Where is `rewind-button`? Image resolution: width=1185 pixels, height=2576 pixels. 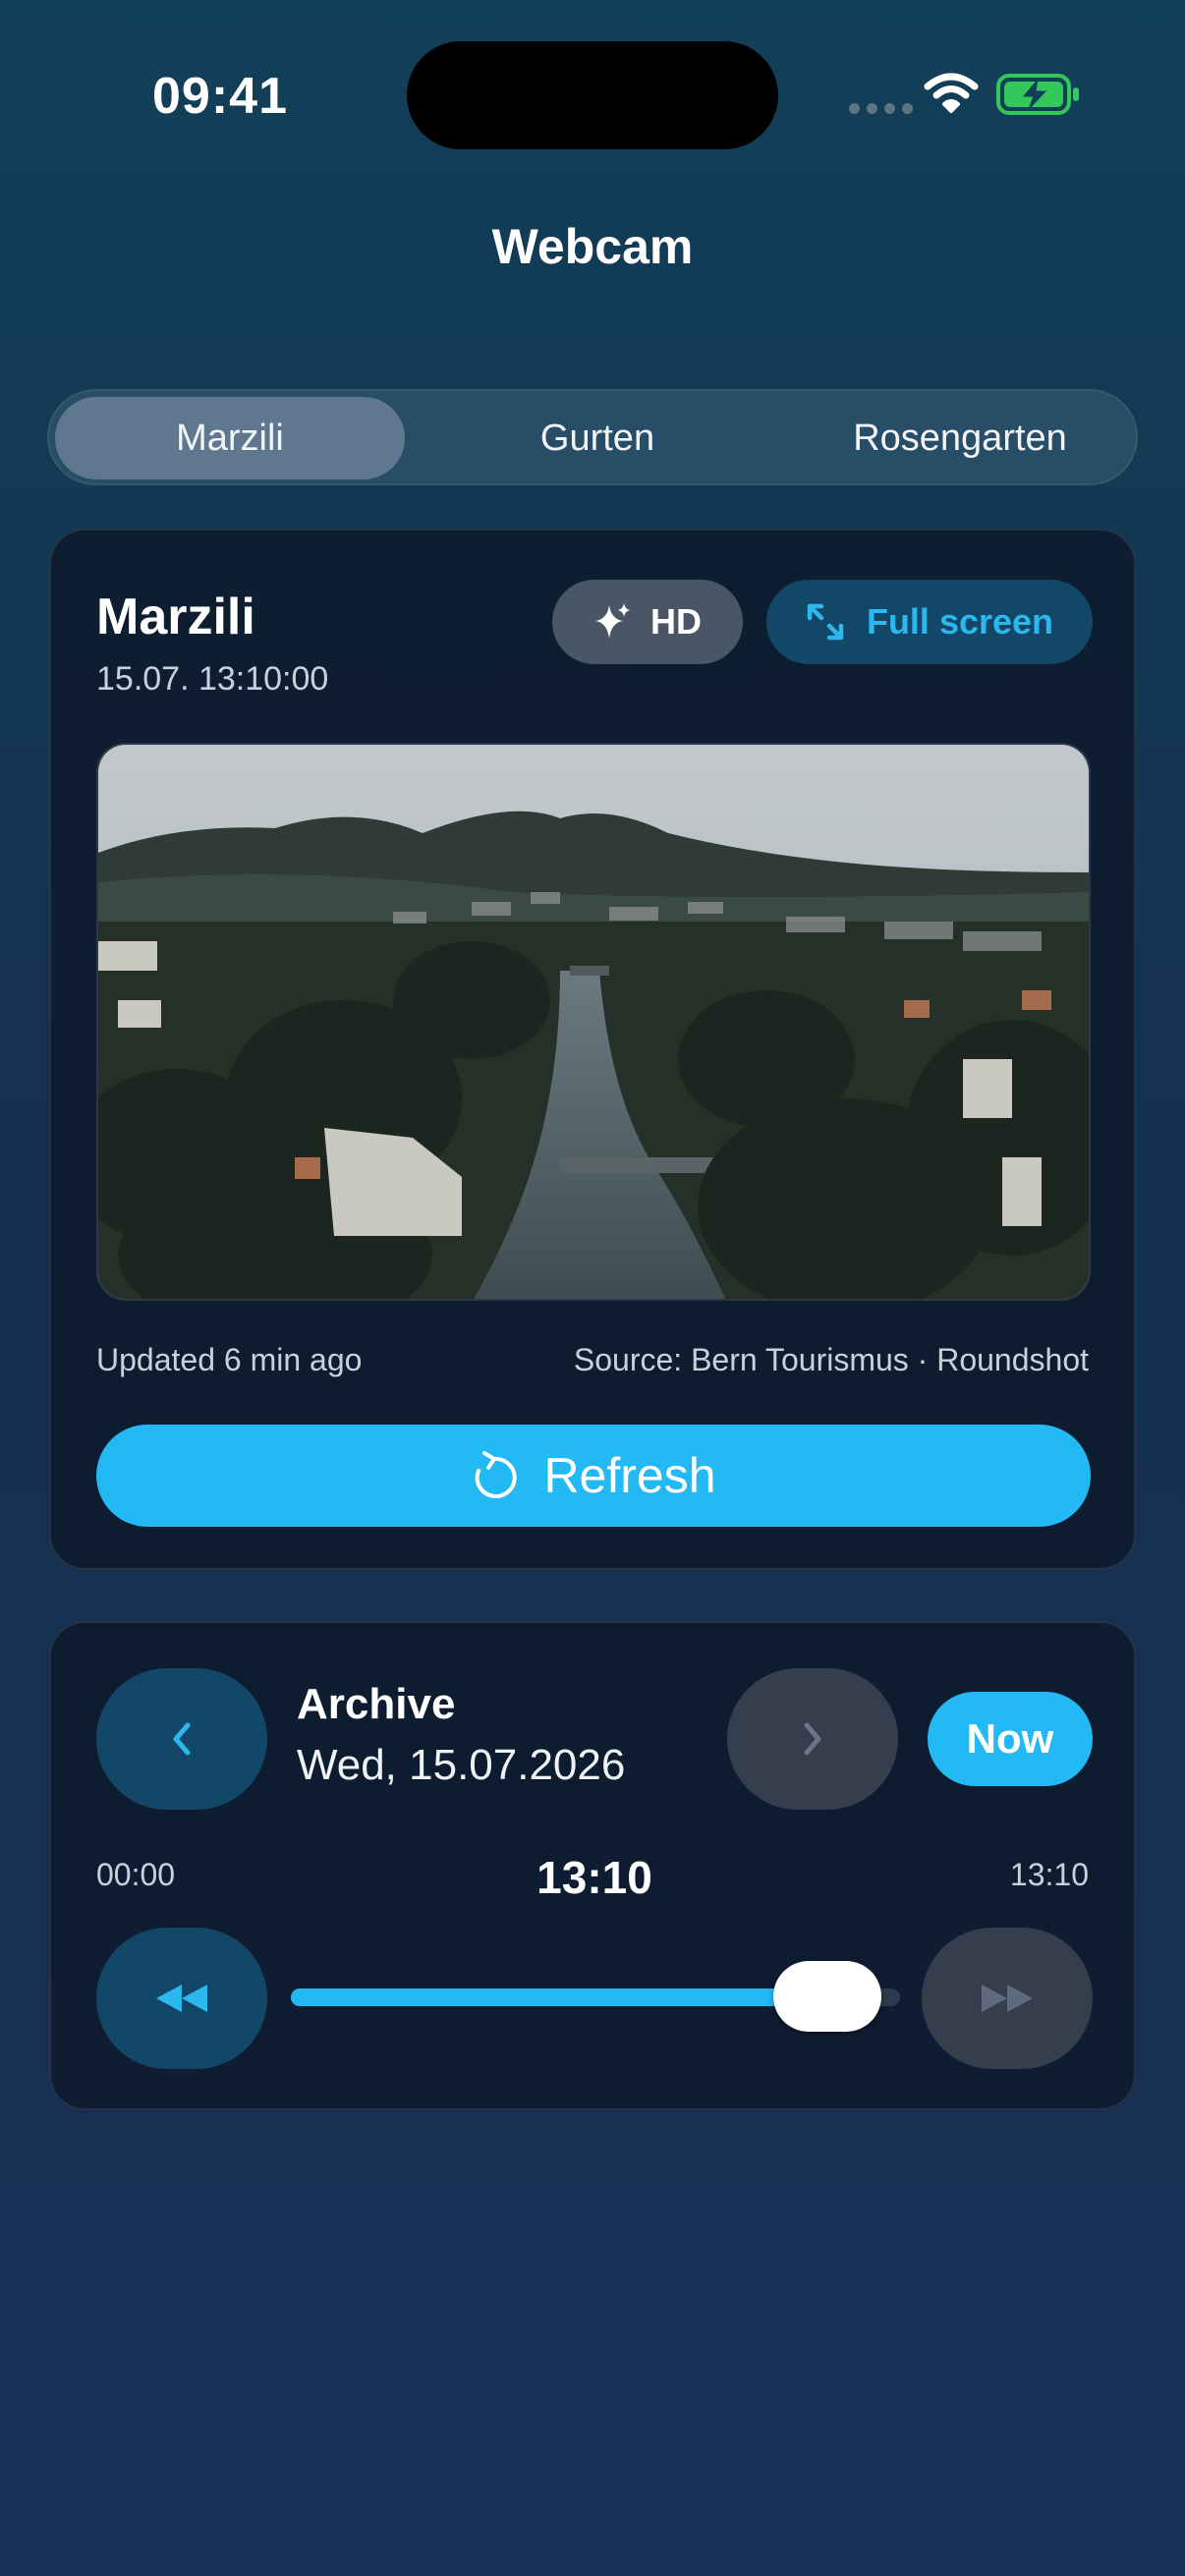 rewind-button is located at coordinates (182, 1998).